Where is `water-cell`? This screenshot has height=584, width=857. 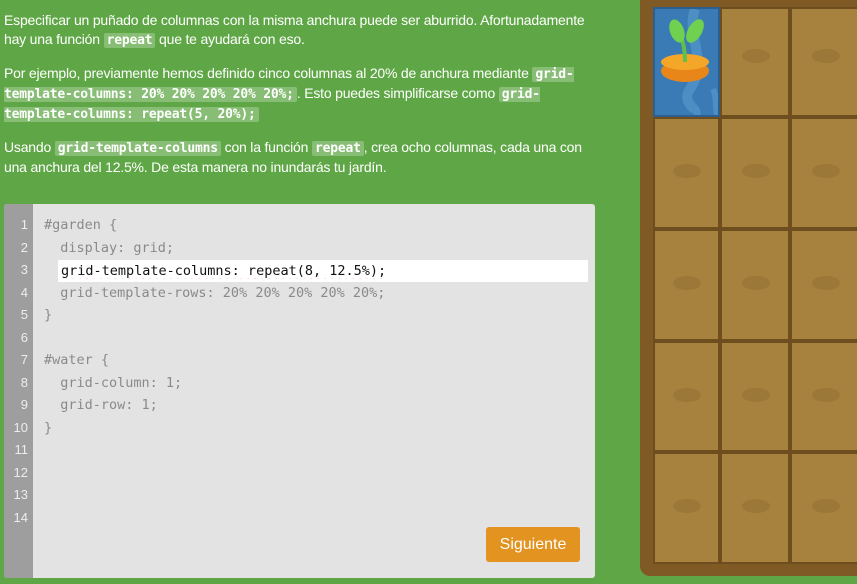
water-cell is located at coordinates (686, 63).